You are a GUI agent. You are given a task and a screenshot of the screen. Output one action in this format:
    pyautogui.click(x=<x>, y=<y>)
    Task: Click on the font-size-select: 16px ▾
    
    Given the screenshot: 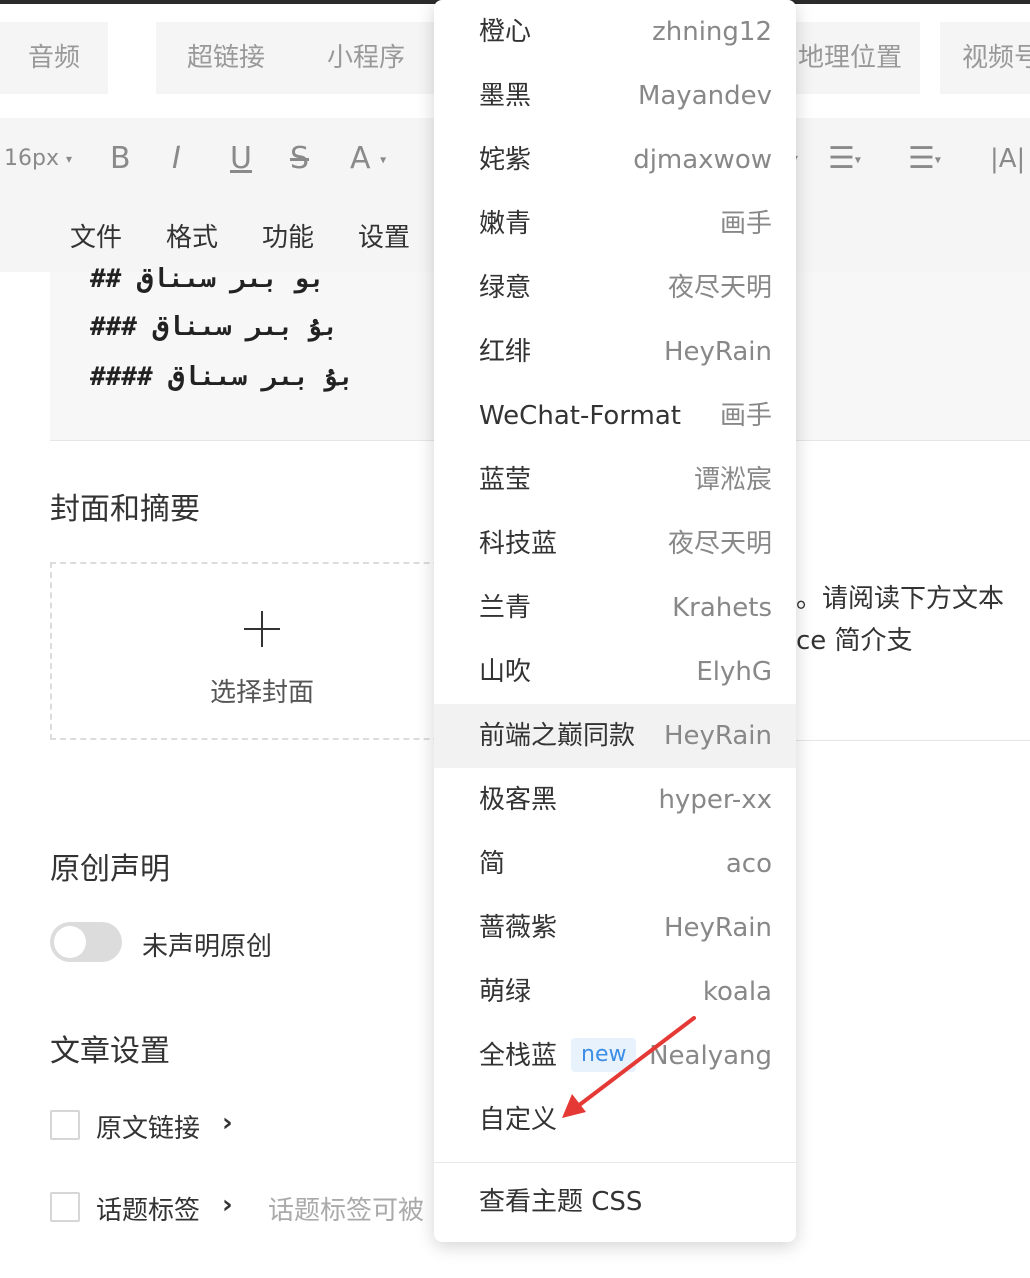 What is the action you would take?
    pyautogui.click(x=38, y=159)
    